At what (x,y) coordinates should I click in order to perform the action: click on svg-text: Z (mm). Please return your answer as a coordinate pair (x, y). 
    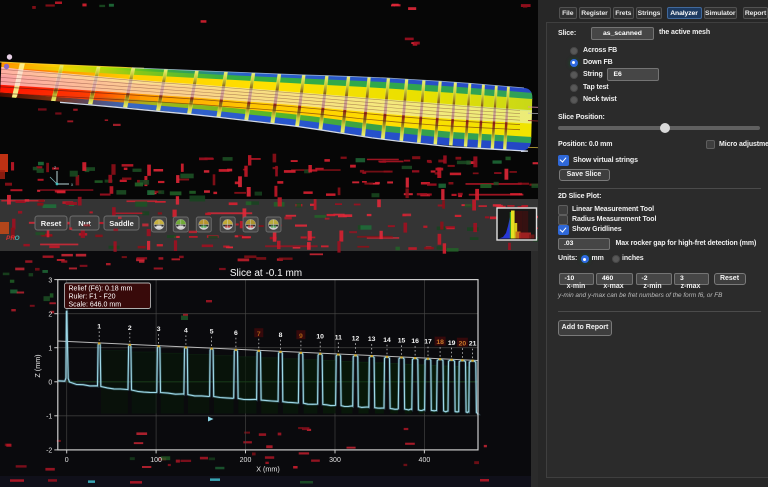
    Looking at the image, I should click on (37, 365).